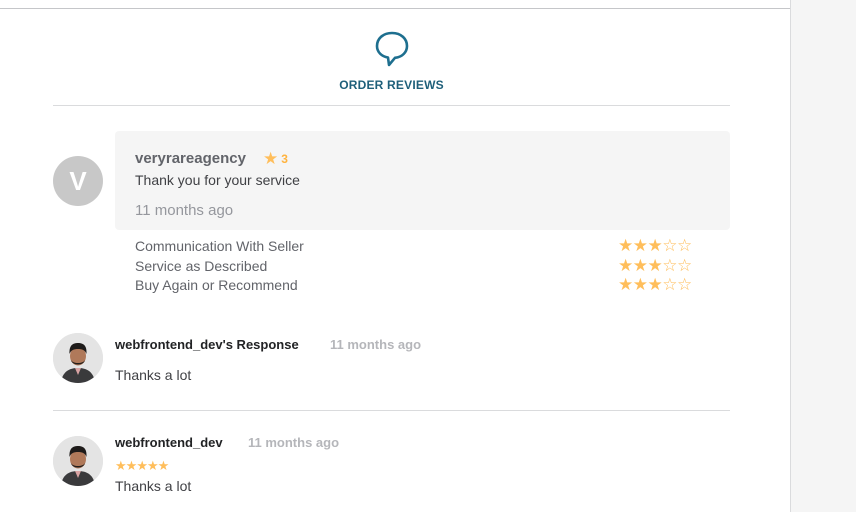  I want to click on order-reviews-header: ORDER REVIEWS, so click(391, 61).